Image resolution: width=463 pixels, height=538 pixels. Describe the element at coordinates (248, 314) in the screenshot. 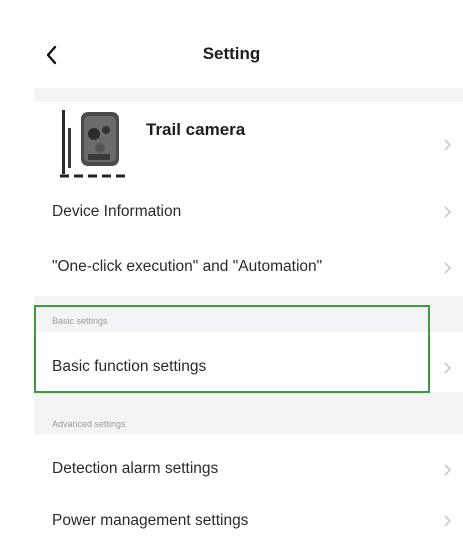

I see `basic-settings-section` at that location.